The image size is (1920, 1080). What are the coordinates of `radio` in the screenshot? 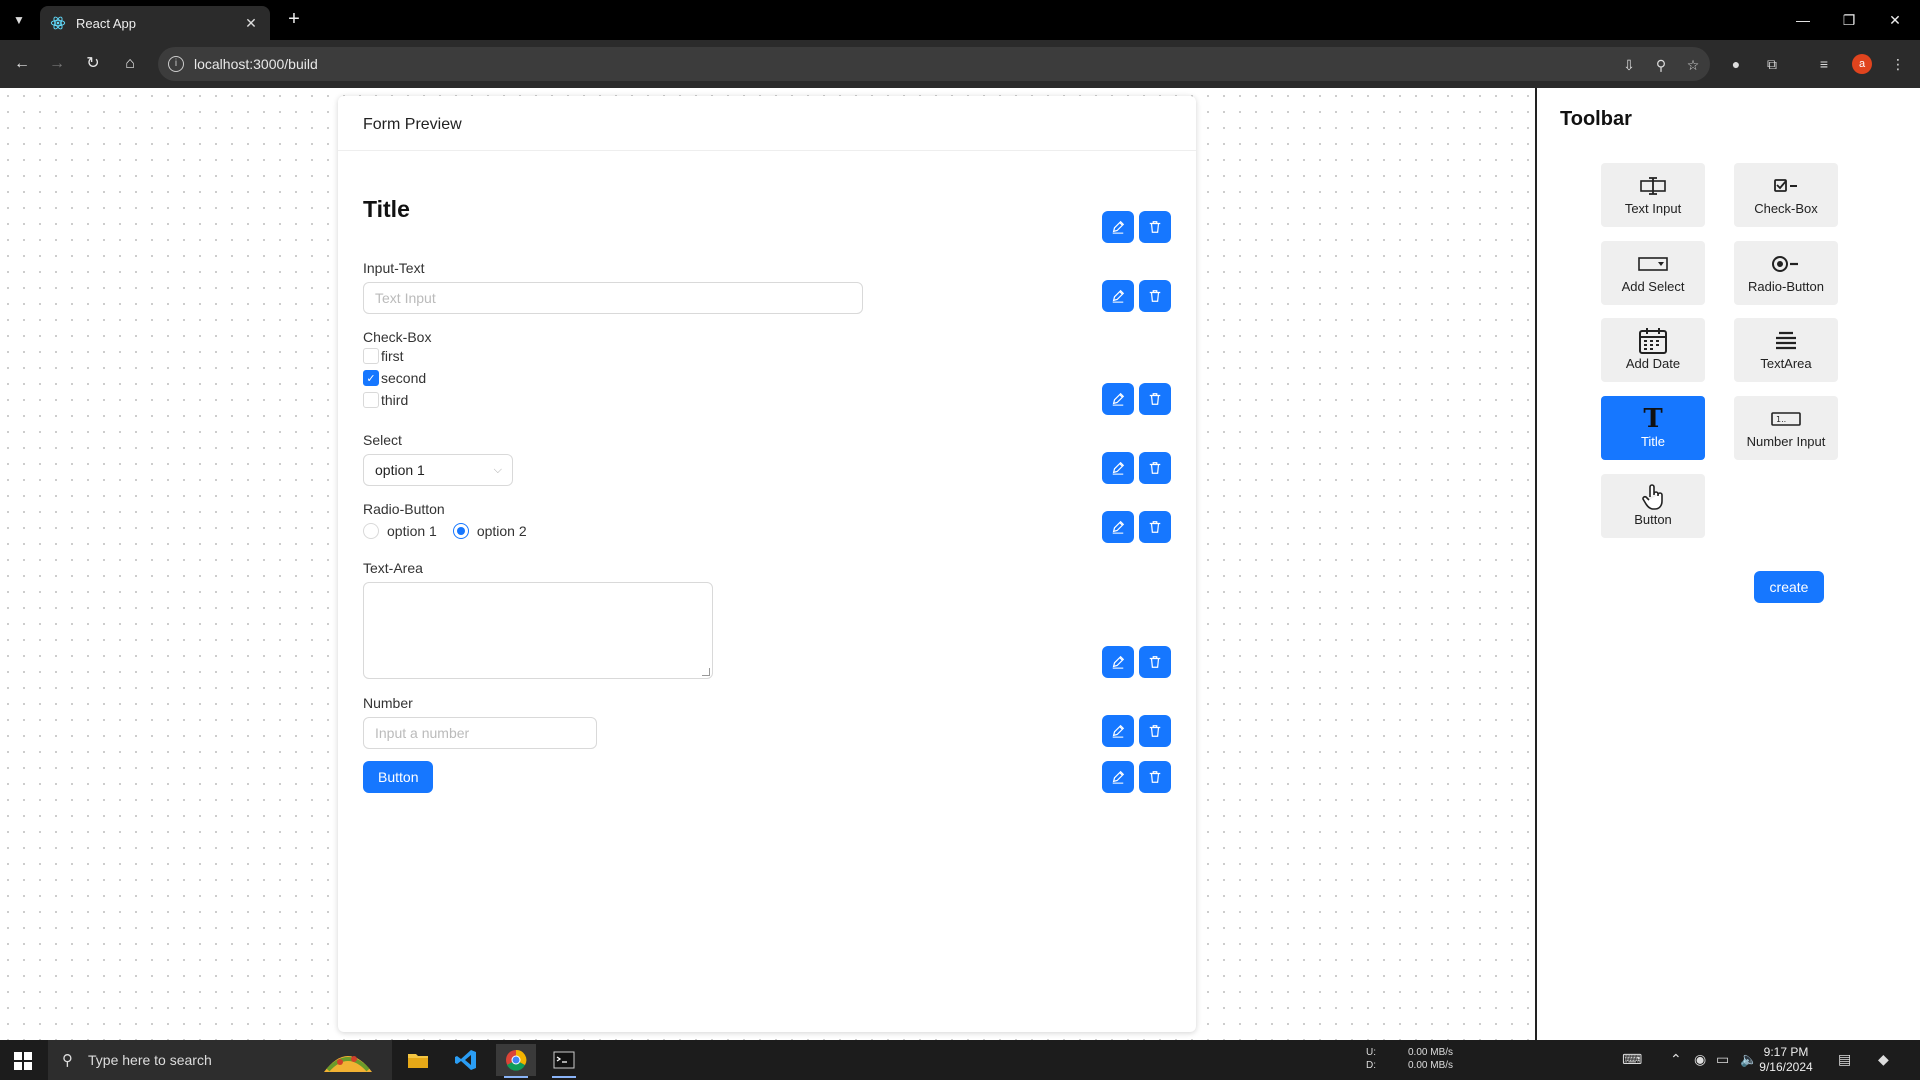 It's located at (371, 531).